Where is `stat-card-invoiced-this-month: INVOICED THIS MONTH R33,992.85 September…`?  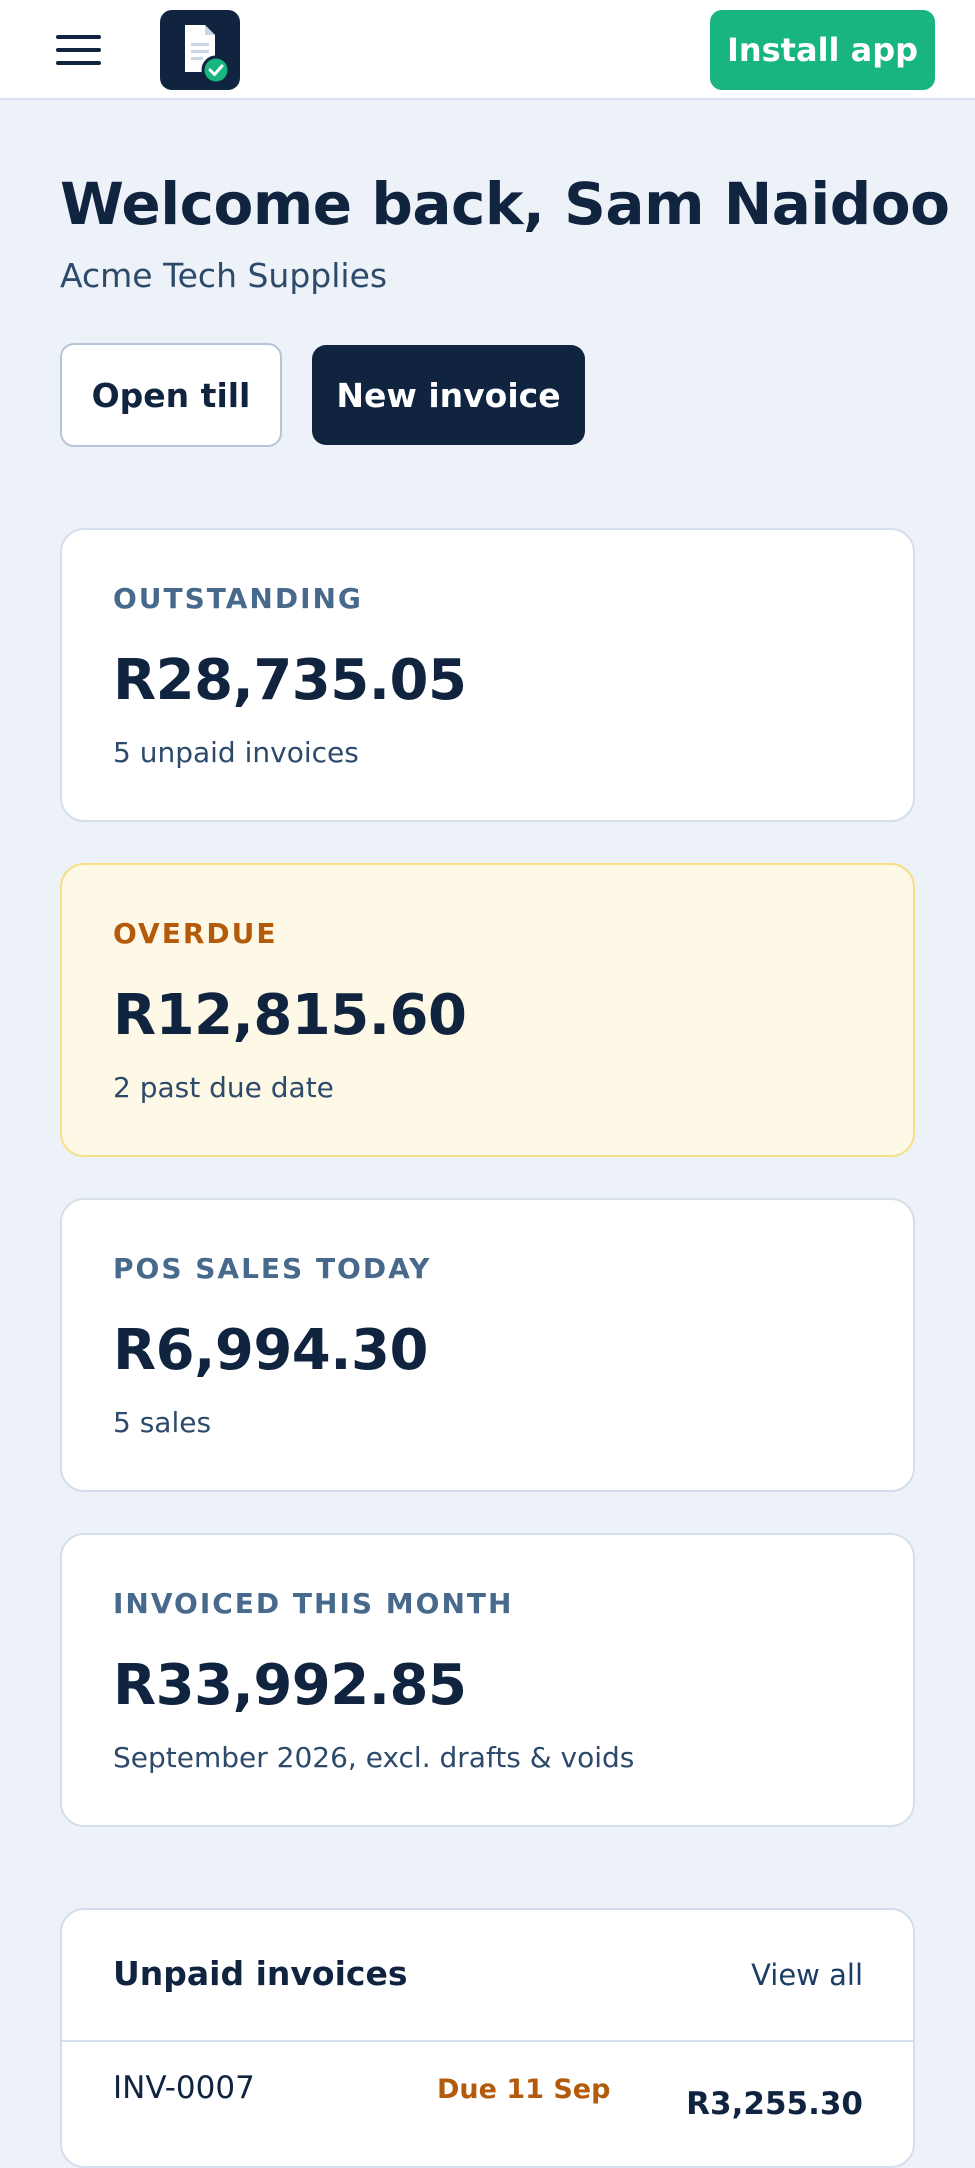
stat-card-invoiced-this-month: INVOICED THIS MONTH R33,992.85 September… is located at coordinates (487, 1680).